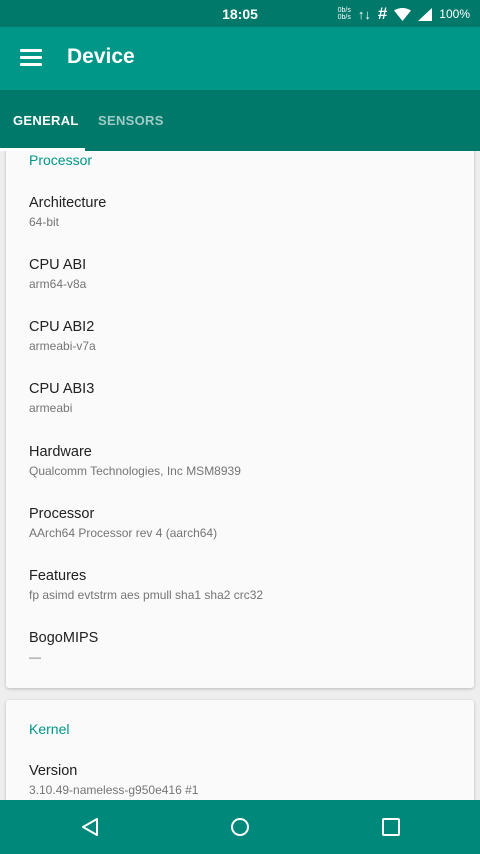 This screenshot has height=854, width=480. What do you see at coordinates (35, 657) in the screenshot?
I see `item-value: —` at bounding box center [35, 657].